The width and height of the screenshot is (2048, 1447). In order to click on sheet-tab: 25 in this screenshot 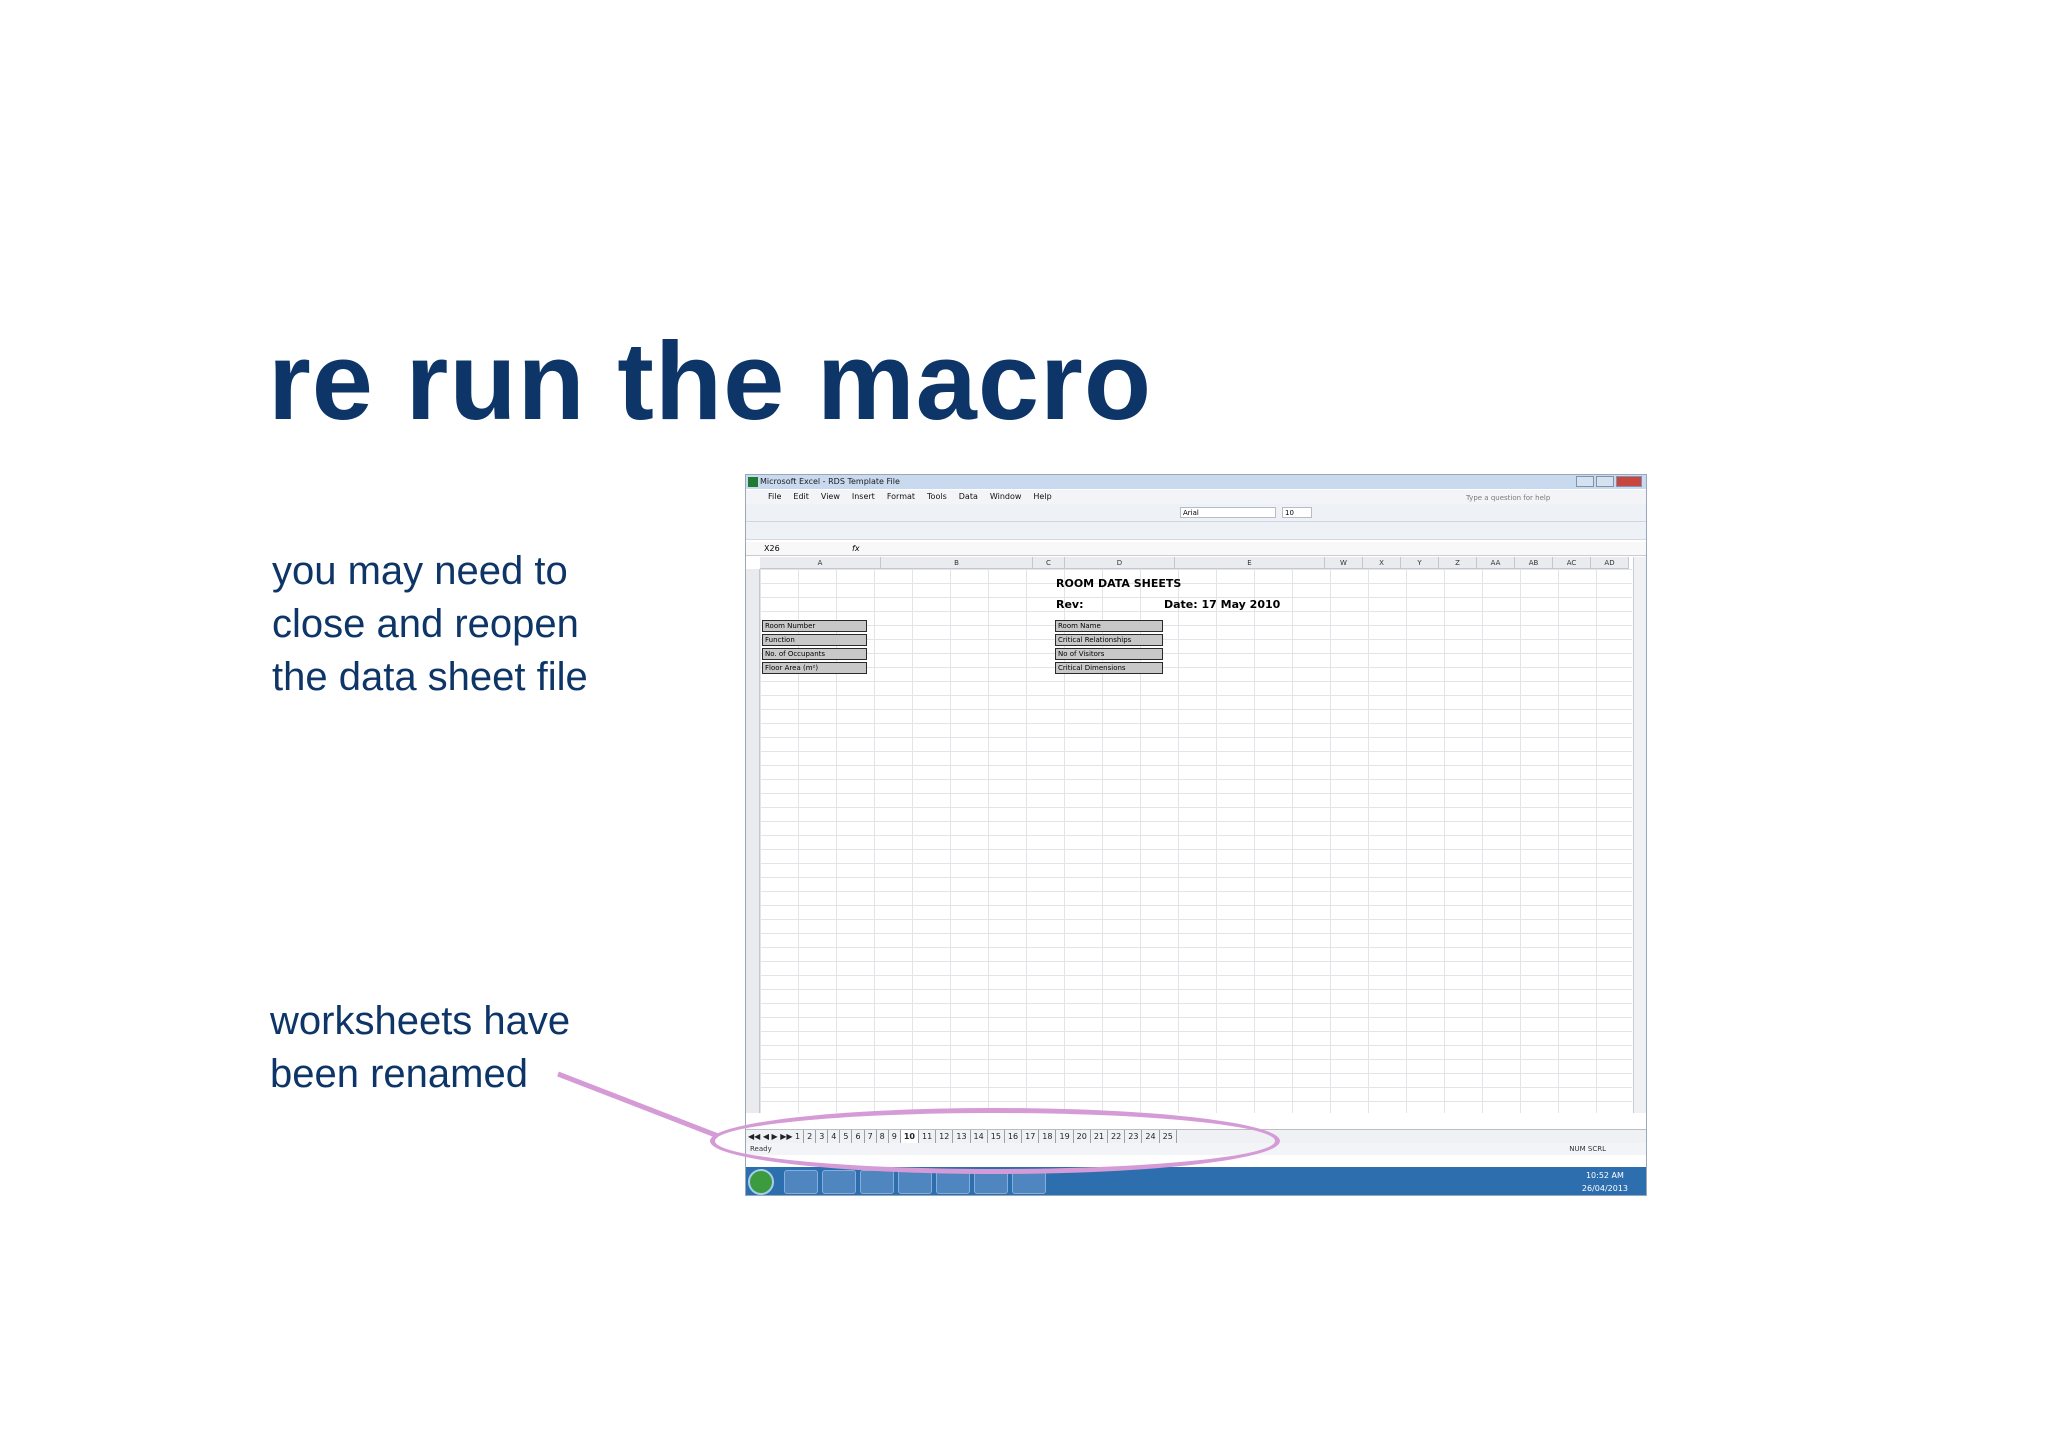, I will do `click(1168, 1136)`.